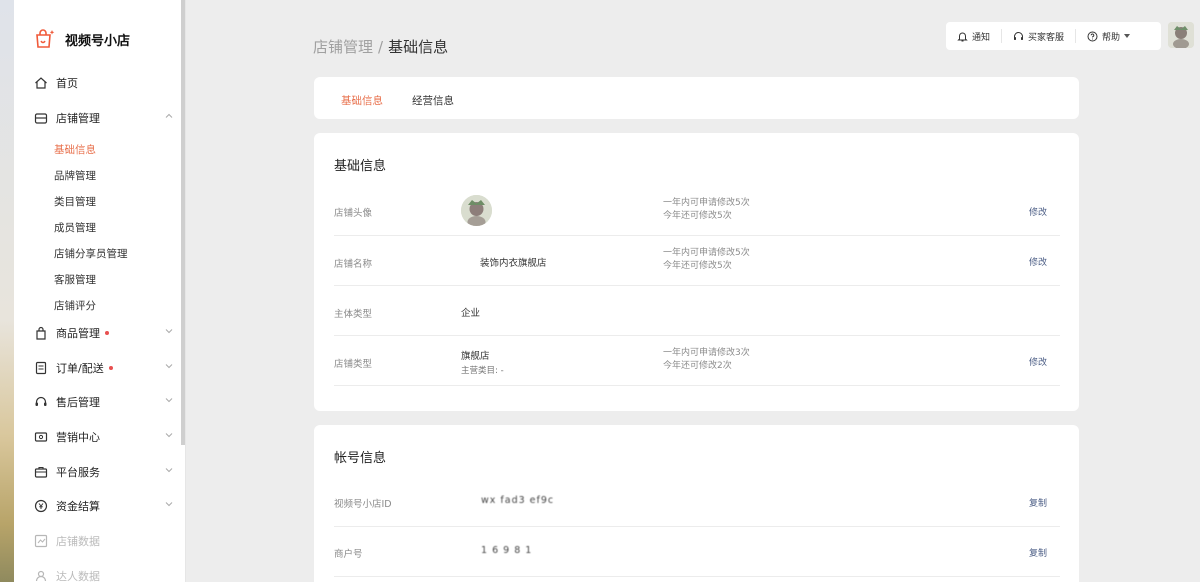  I want to click on account-info-title: 帐号信息, so click(360, 458).